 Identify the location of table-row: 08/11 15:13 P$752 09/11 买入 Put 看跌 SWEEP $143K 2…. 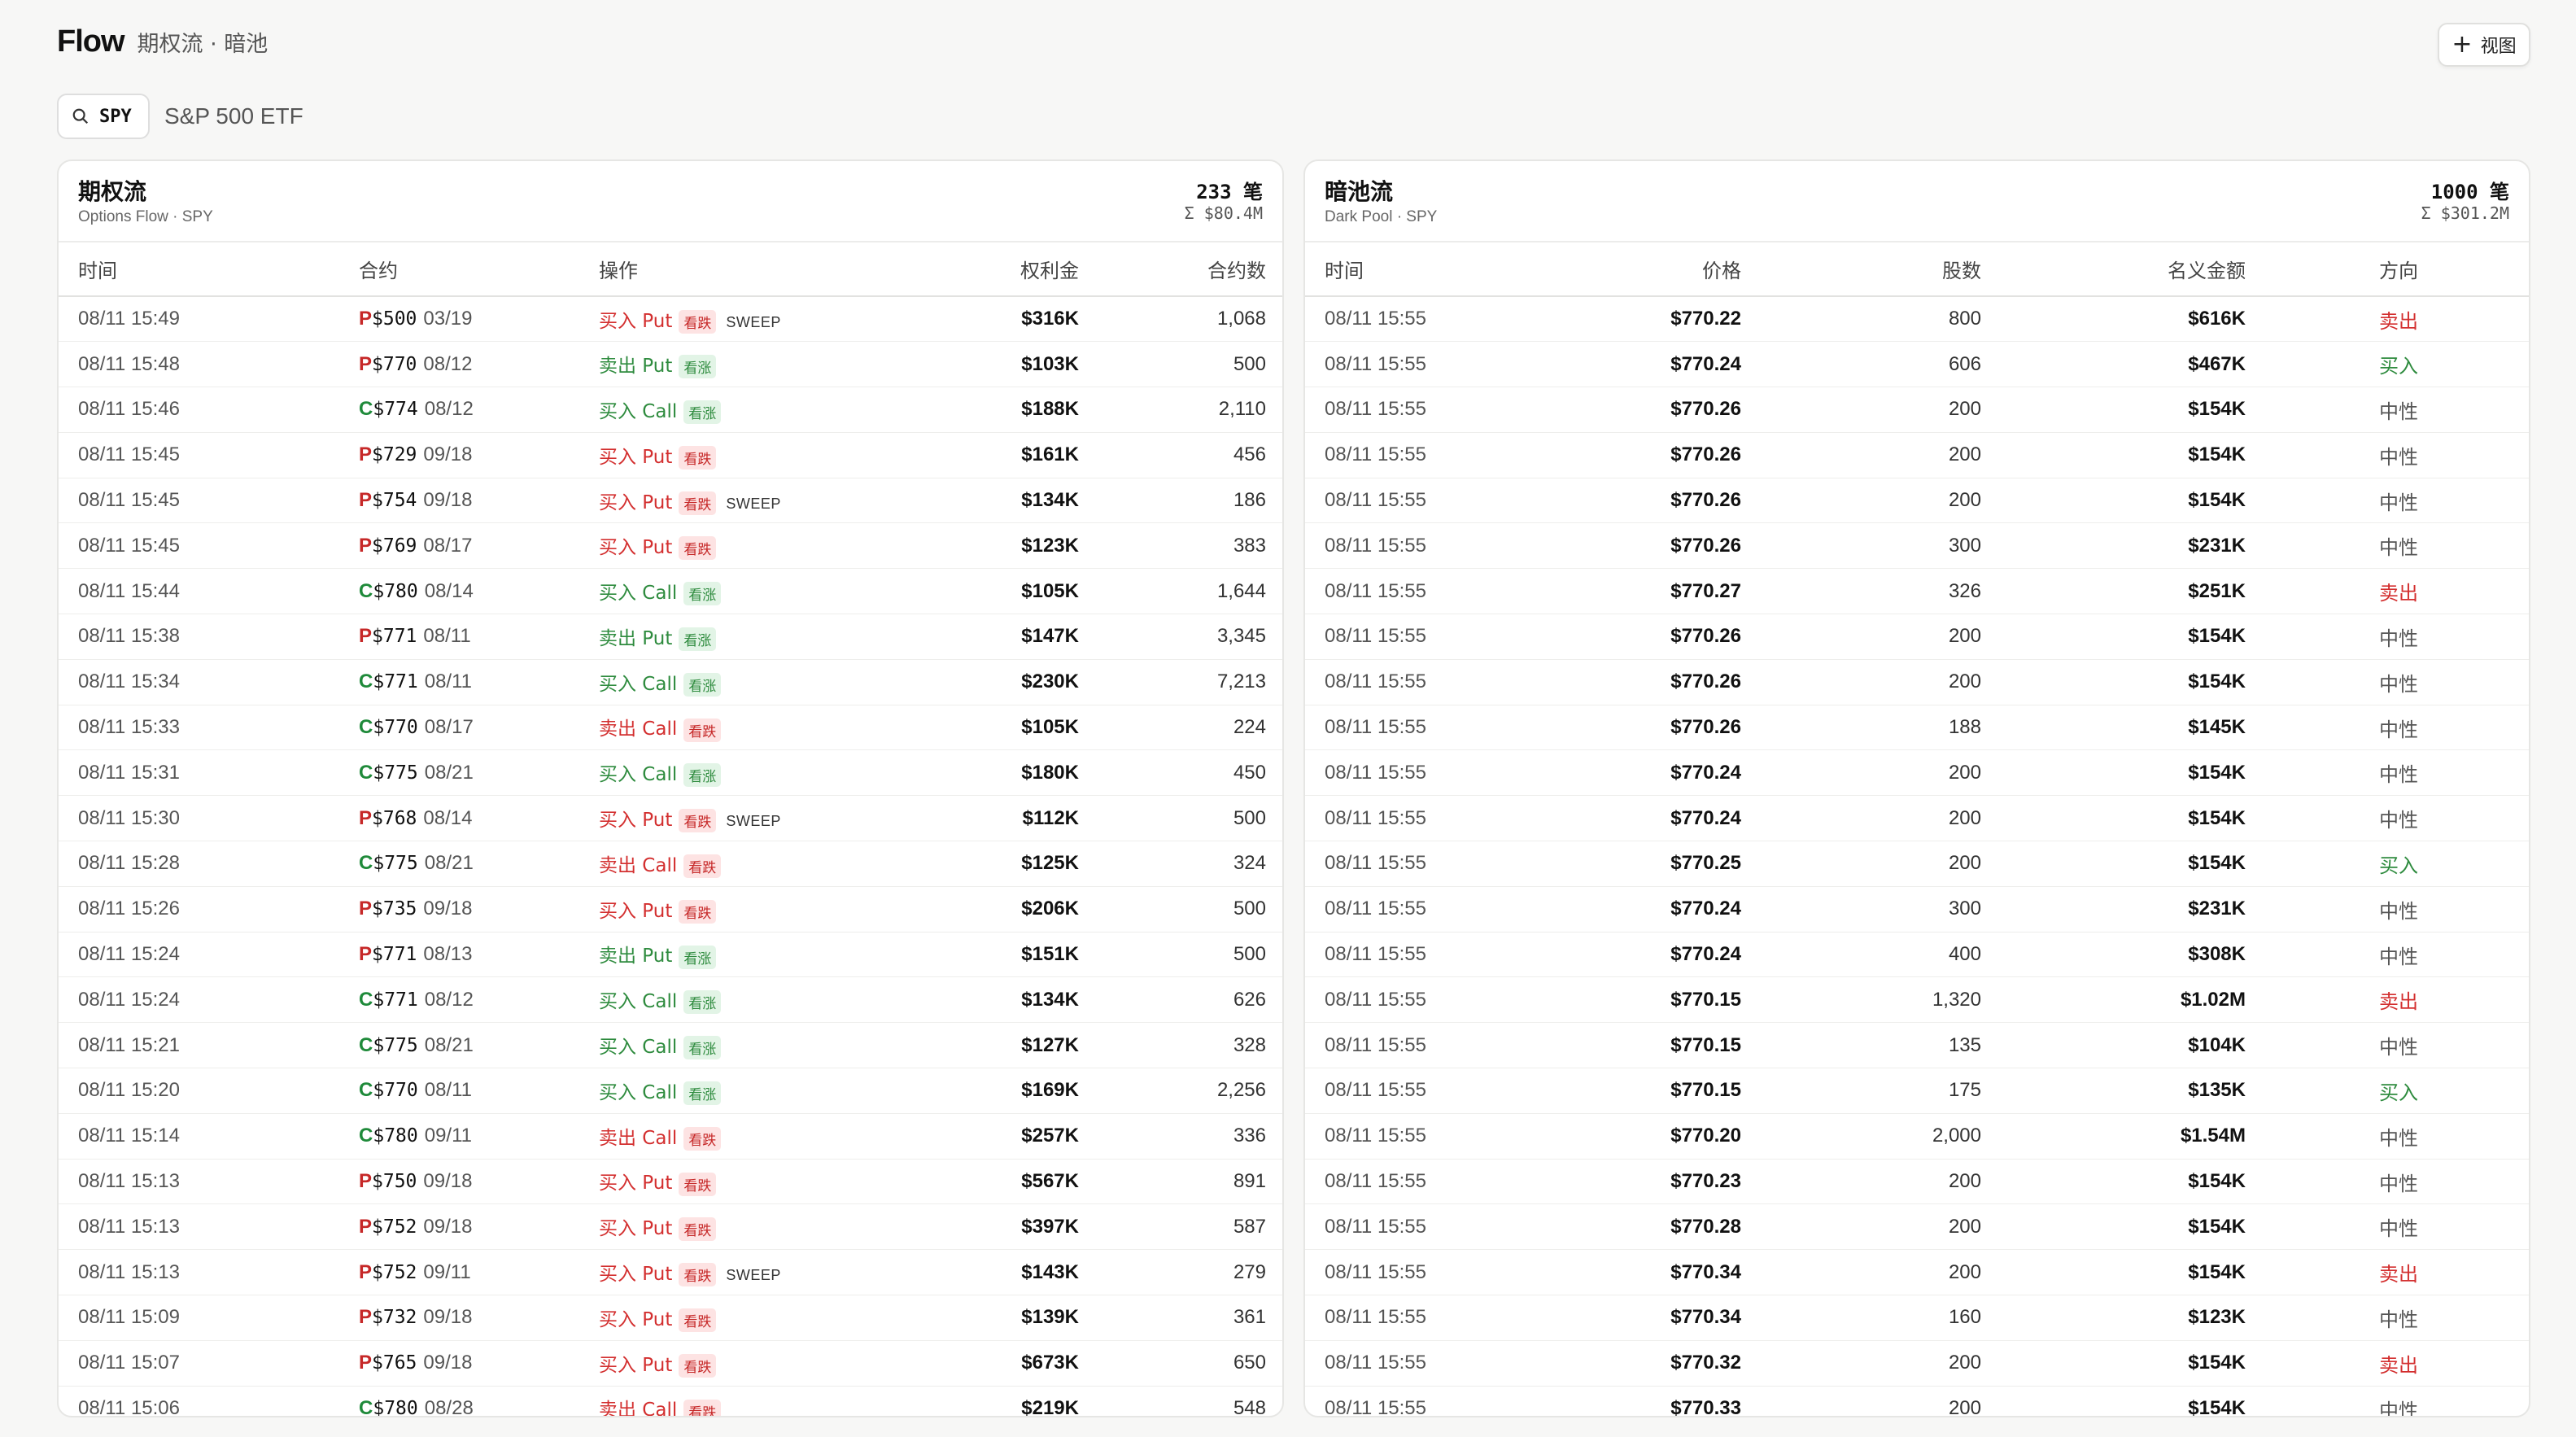
(670, 1272).